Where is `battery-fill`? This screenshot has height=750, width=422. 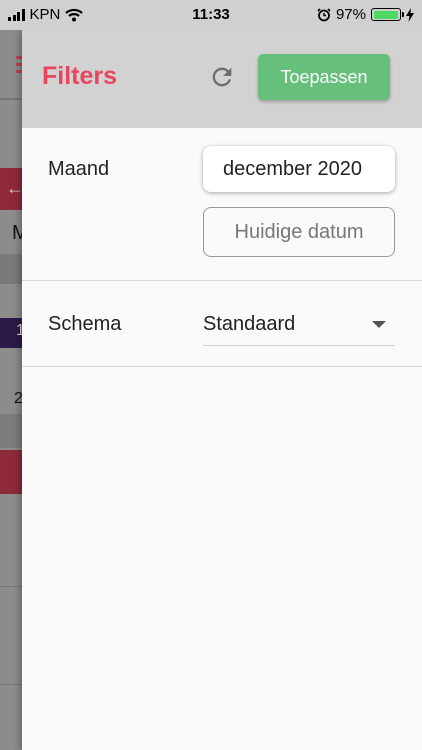 battery-fill is located at coordinates (385, 14).